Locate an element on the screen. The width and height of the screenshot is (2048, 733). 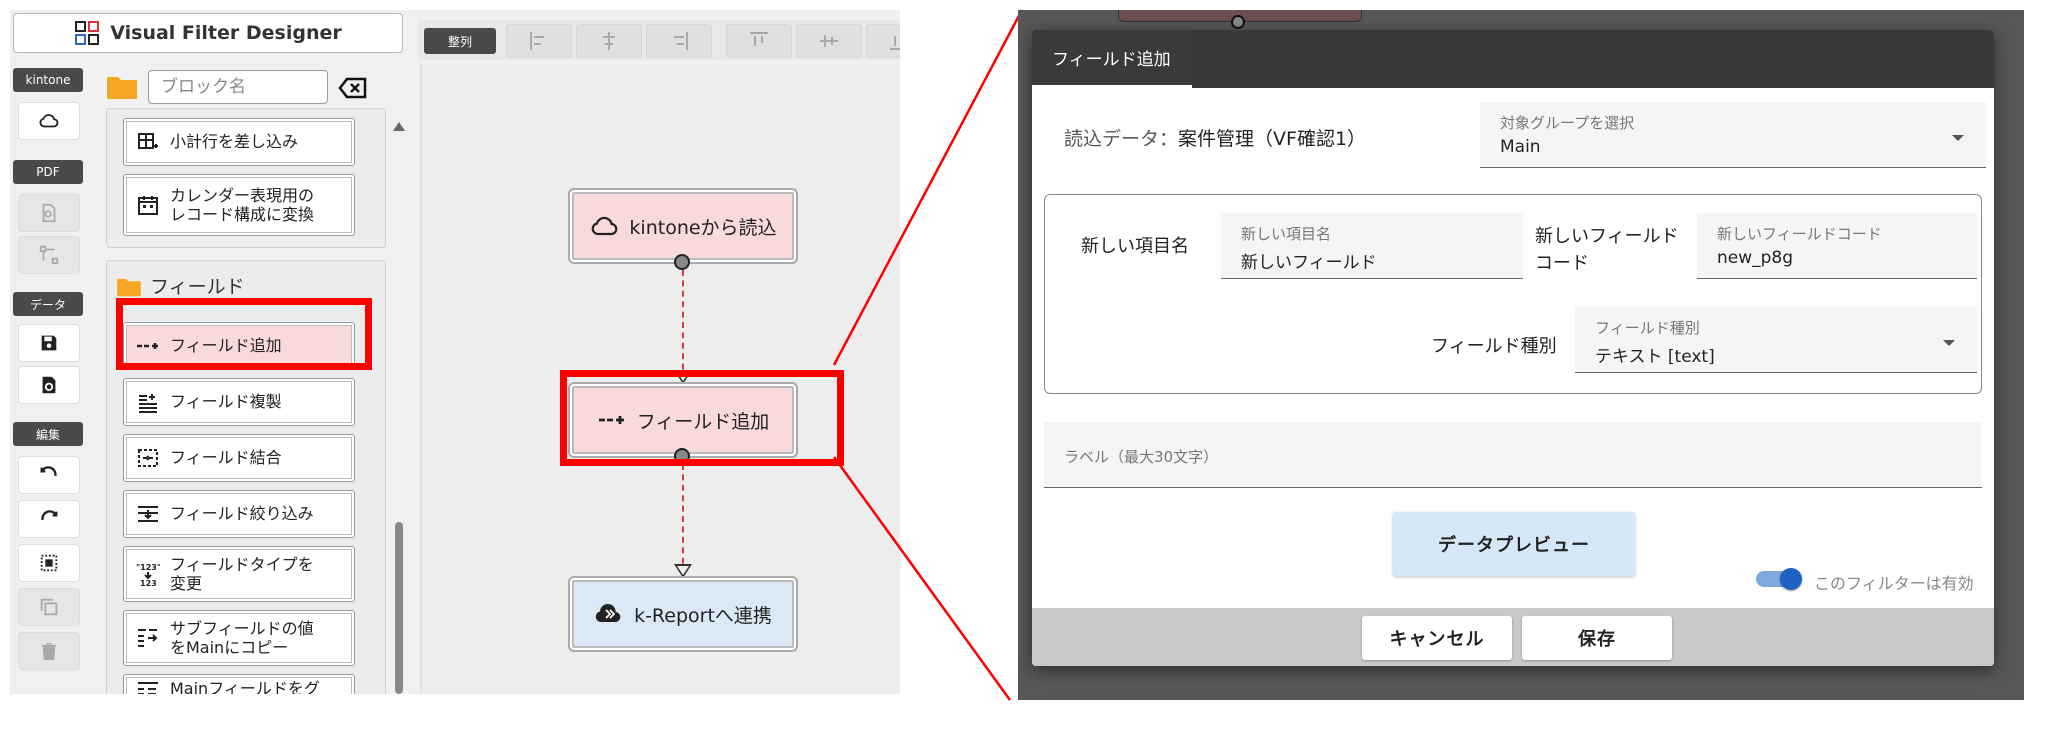
data-preview-button: データプレビュー is located at coordinates (1514, 544).